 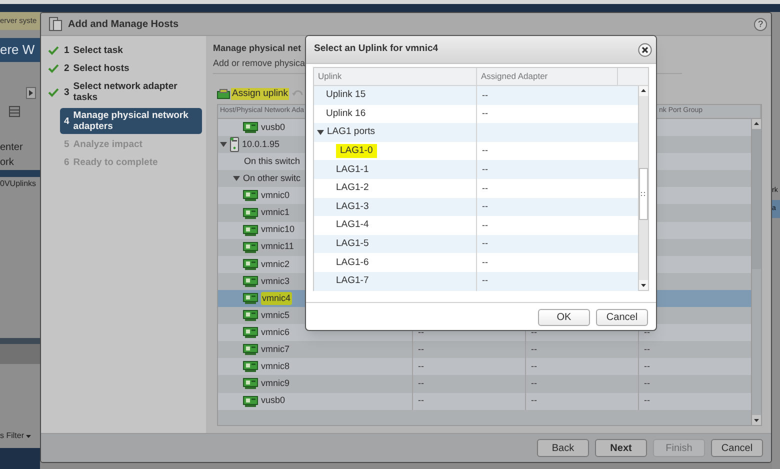 I want to click on table-row: LAG1 ports, so click(x=476, y=132).